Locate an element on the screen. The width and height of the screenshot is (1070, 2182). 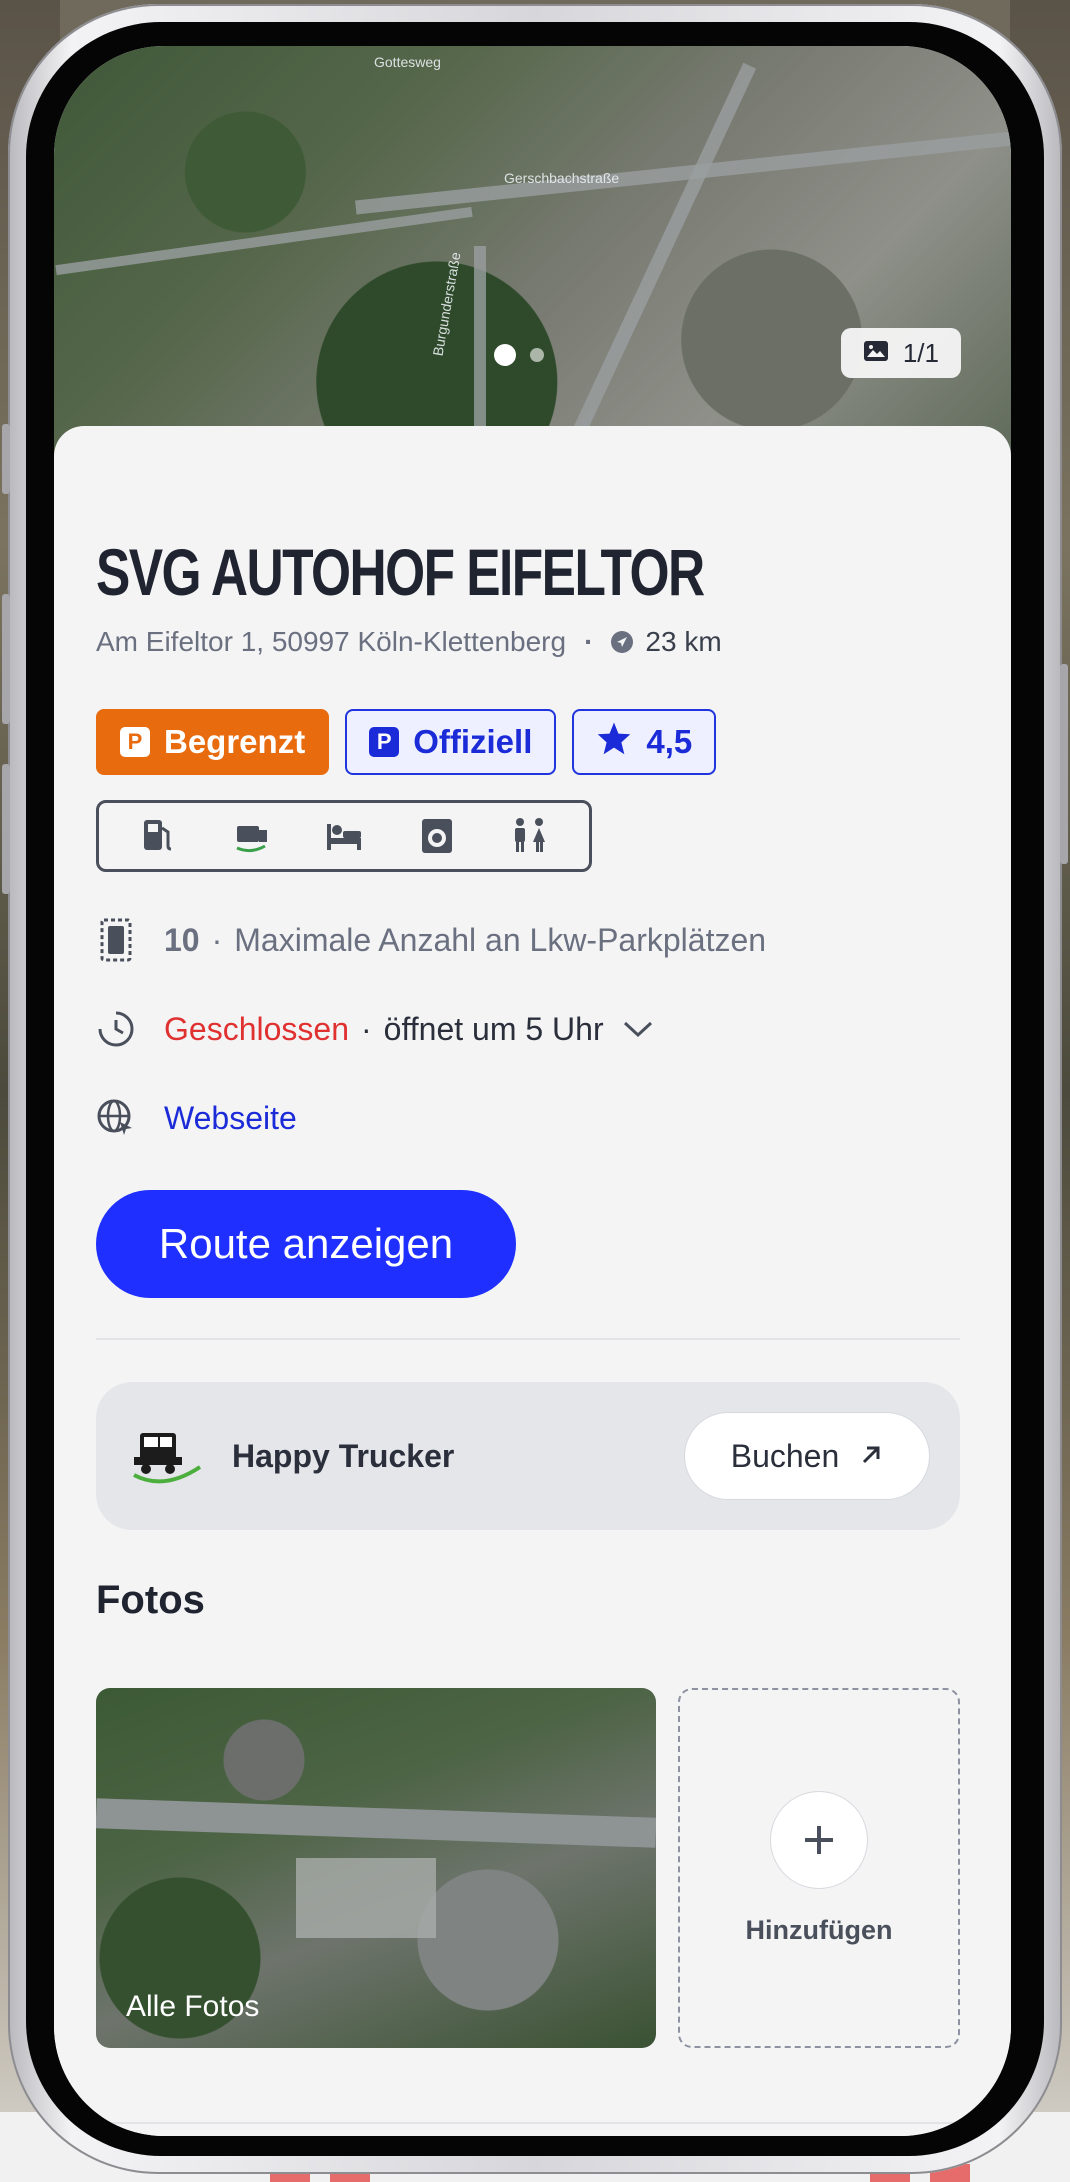
amenities-bar is located at coordinates (344, 836).